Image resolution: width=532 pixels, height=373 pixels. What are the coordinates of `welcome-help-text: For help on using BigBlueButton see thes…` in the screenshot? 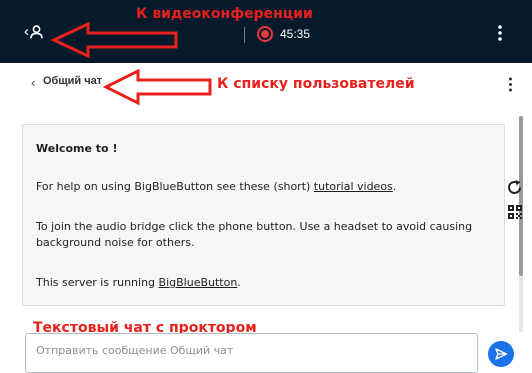 It's located at (216, 186).